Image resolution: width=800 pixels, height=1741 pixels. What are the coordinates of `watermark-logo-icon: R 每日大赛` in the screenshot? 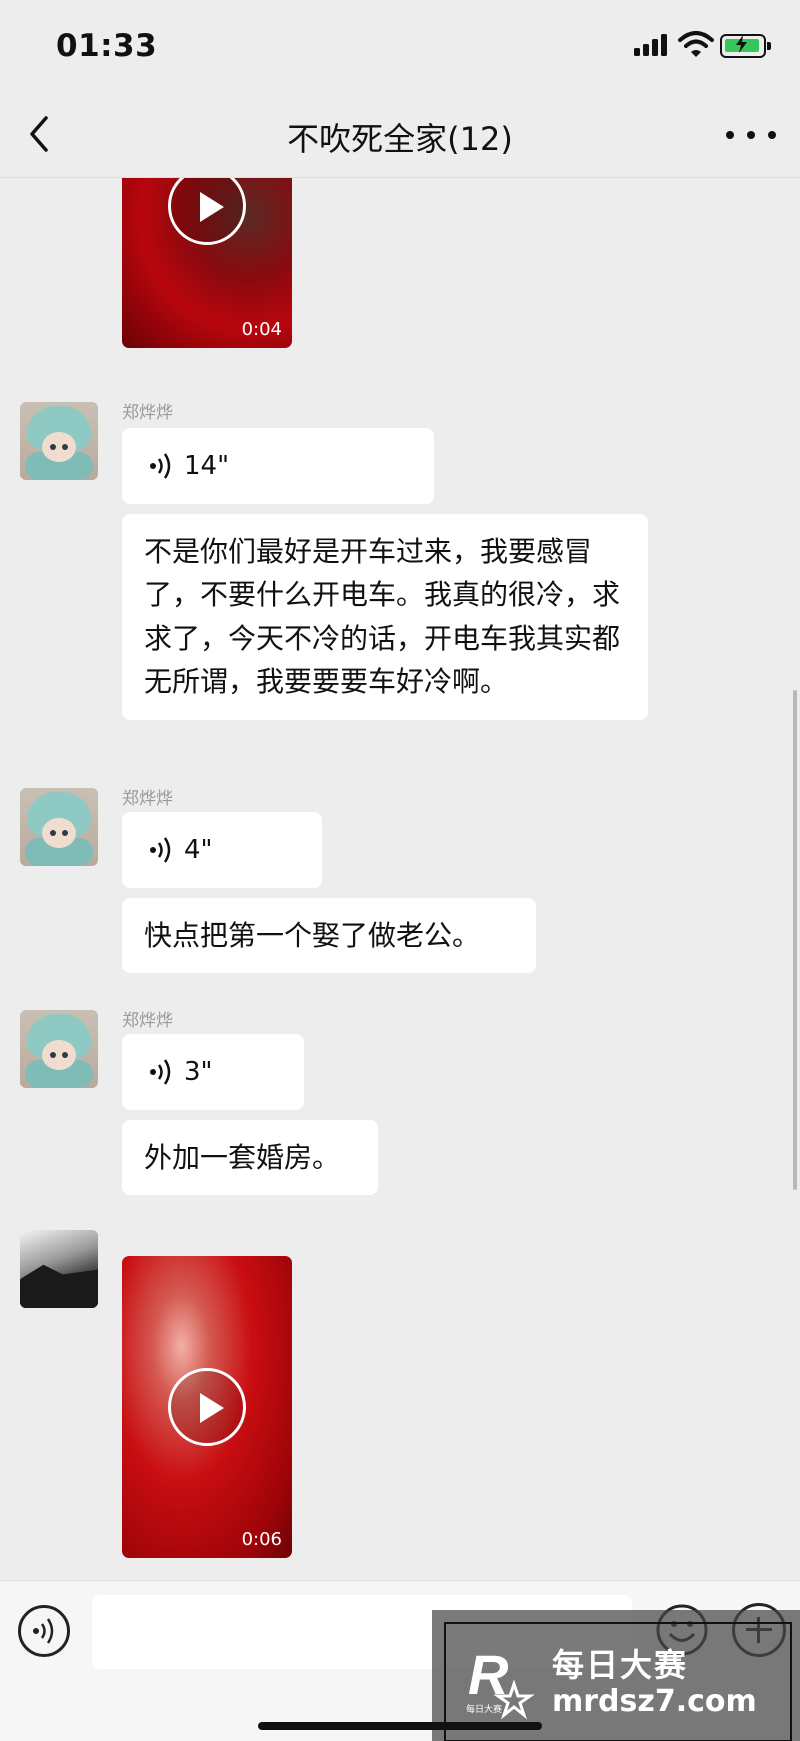 It's located at (500, 1681).